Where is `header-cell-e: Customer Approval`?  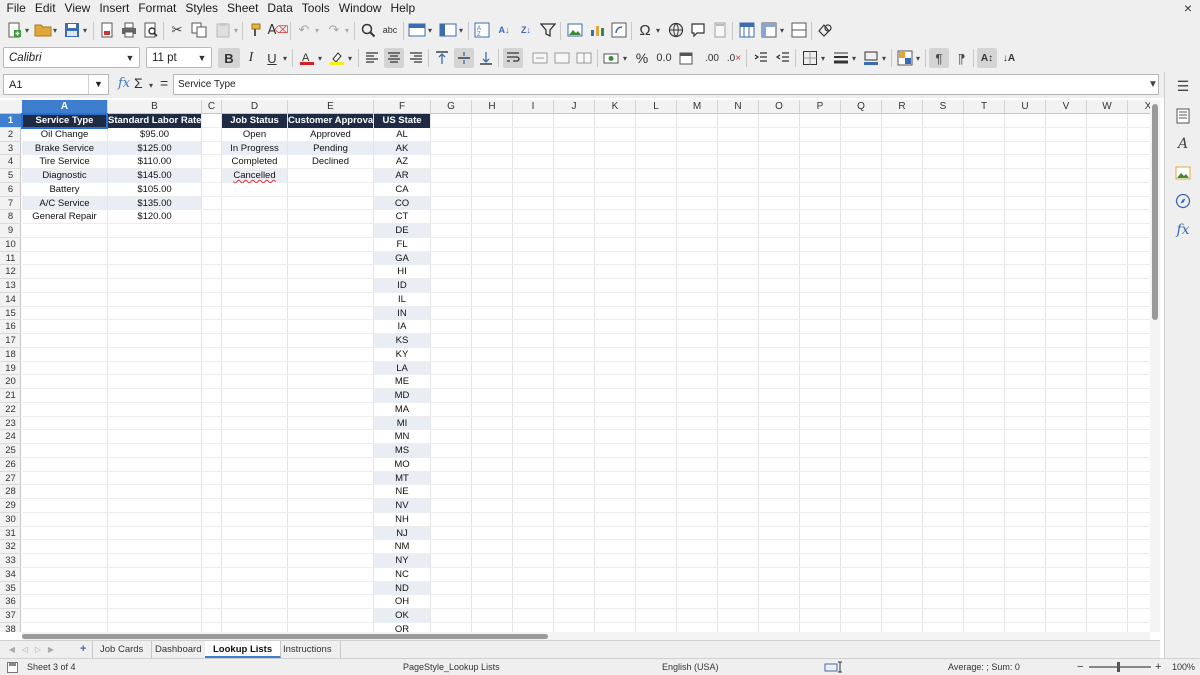
header-cell-e: Customer Approval is located at coordinates (330, 121).